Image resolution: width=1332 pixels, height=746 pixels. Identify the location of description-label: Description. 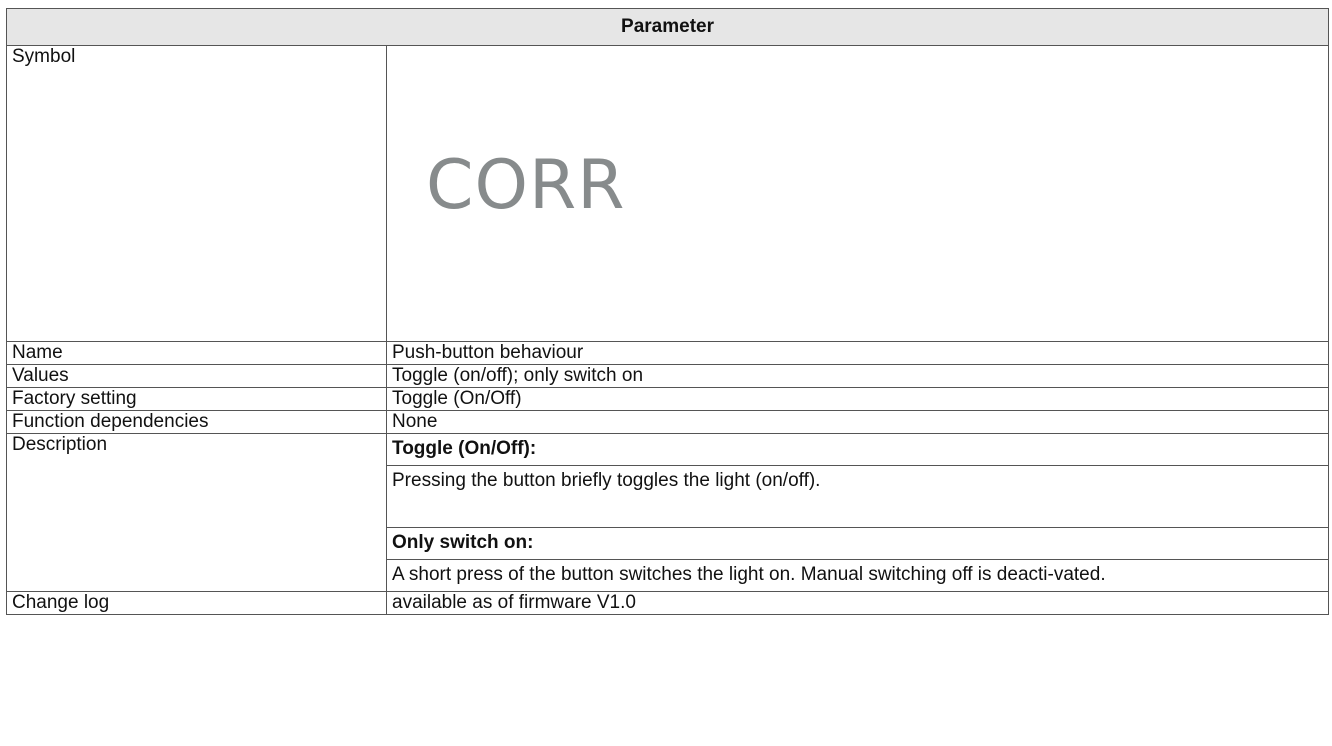
(196, 512).